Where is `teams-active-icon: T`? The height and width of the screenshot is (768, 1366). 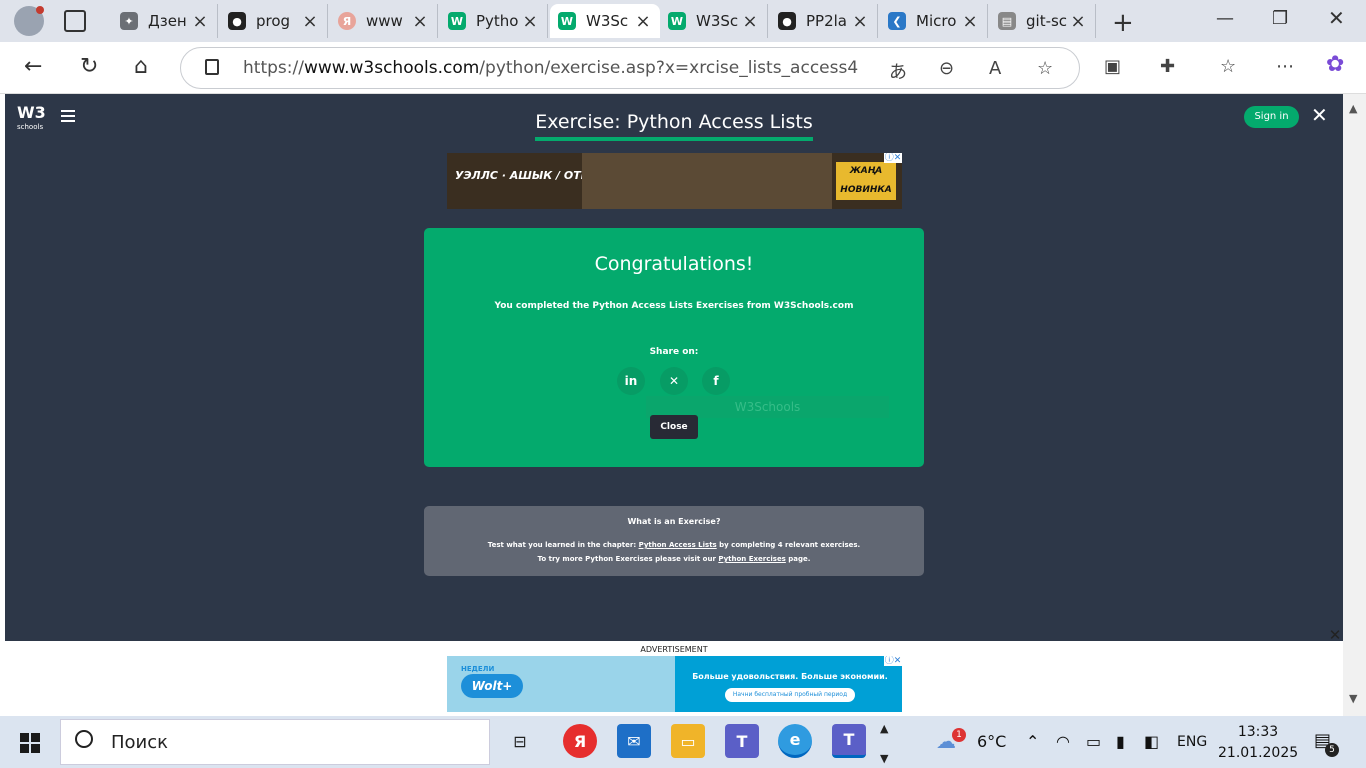
teams-active-icon: T is located at coordinates (849, 741).